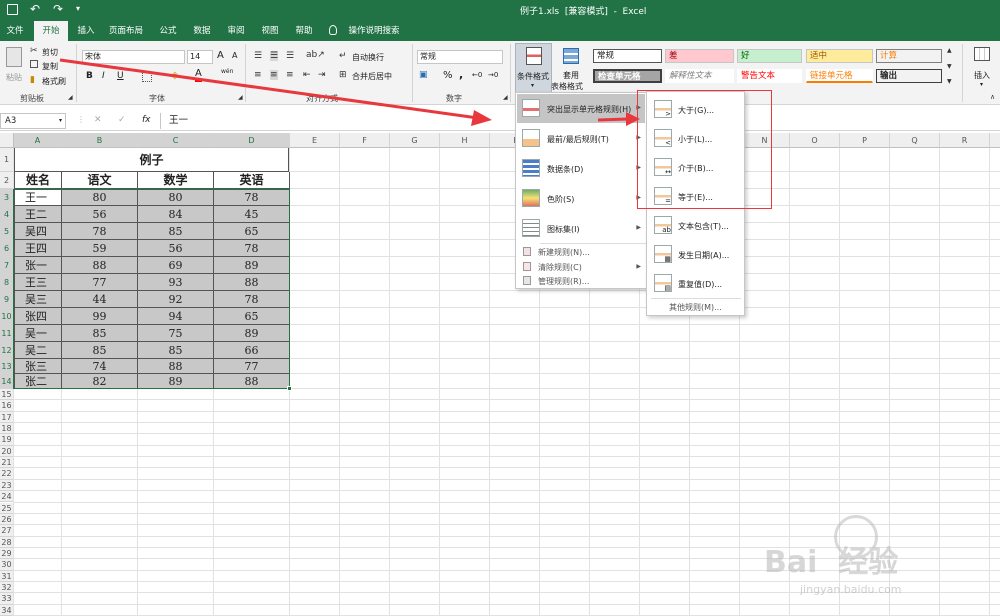  Describe the element at coordinates (633, 119) in the screenshot. I see `short-red-arrowhead` at that location.